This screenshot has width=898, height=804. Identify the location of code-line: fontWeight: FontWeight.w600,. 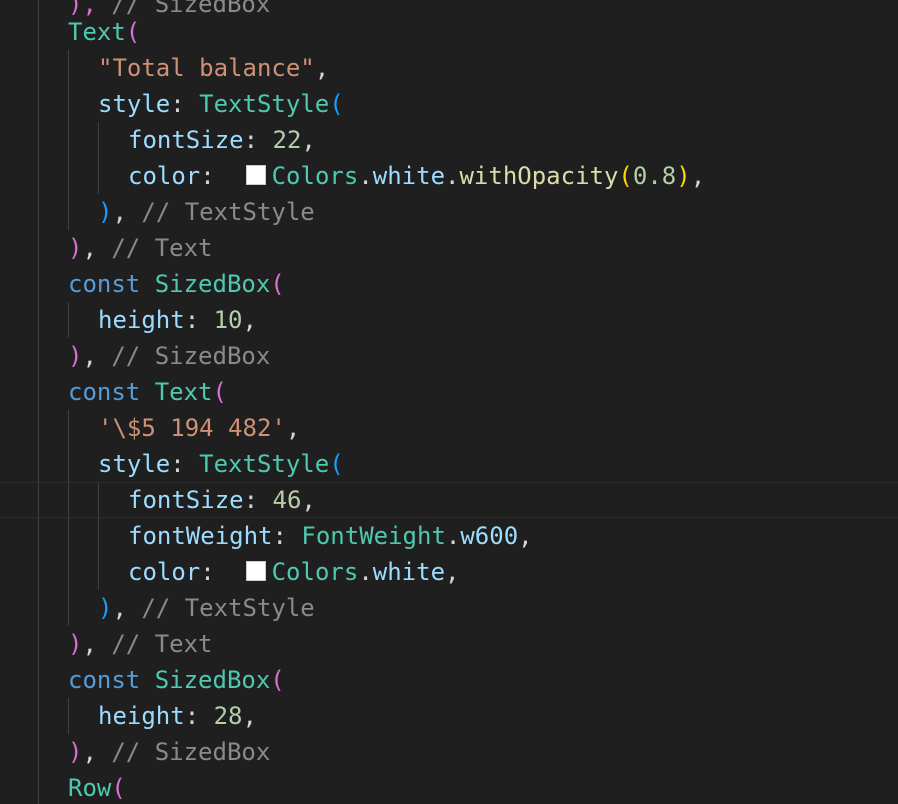
(330, 536).